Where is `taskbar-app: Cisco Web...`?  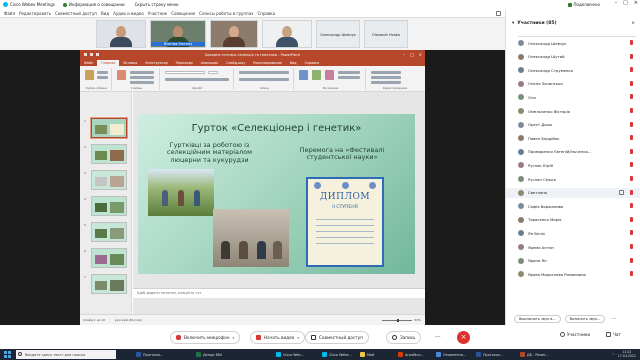
taskbar-app: Cisco Web... is located at coordinates (290, 354).